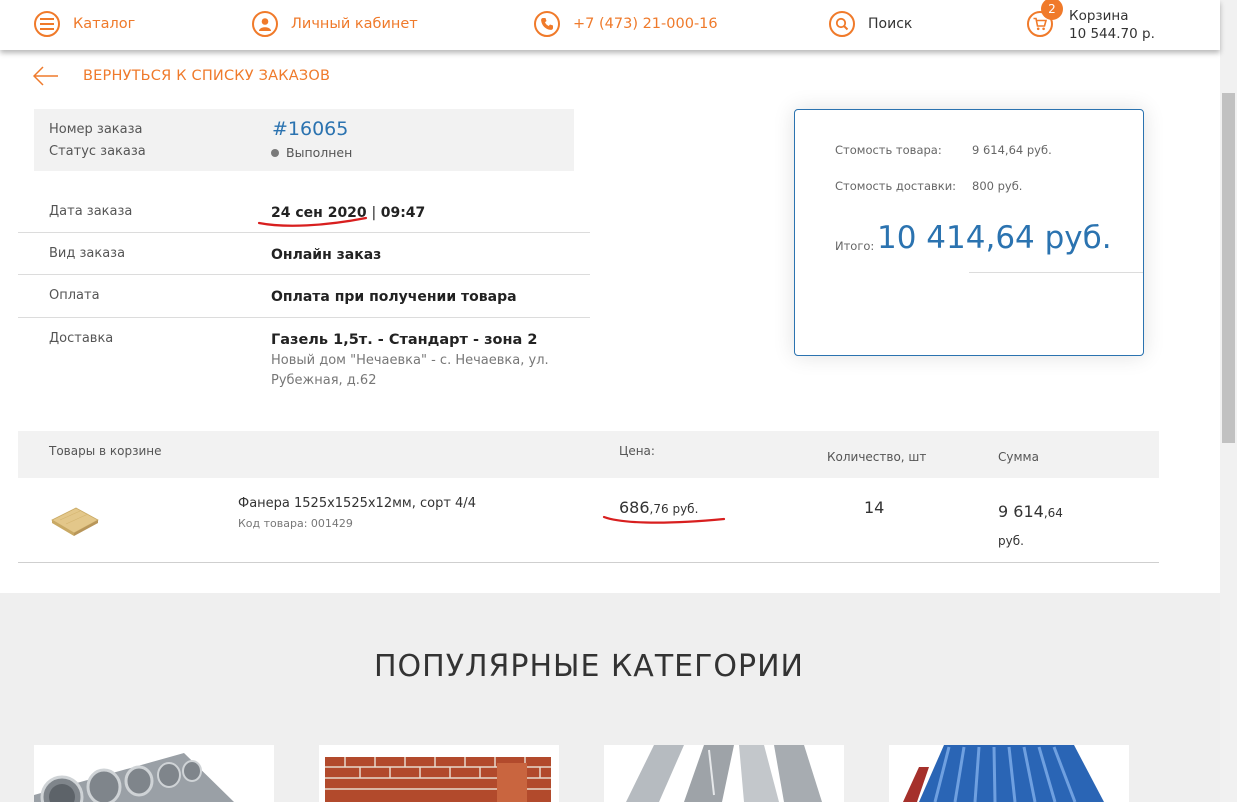 The width and height of the screenshot is (1248, 802). What do you see at coordinates (664, 519) in the screenshot?
I see `red-underline-annotation-price` at bounding box center [664, 519].